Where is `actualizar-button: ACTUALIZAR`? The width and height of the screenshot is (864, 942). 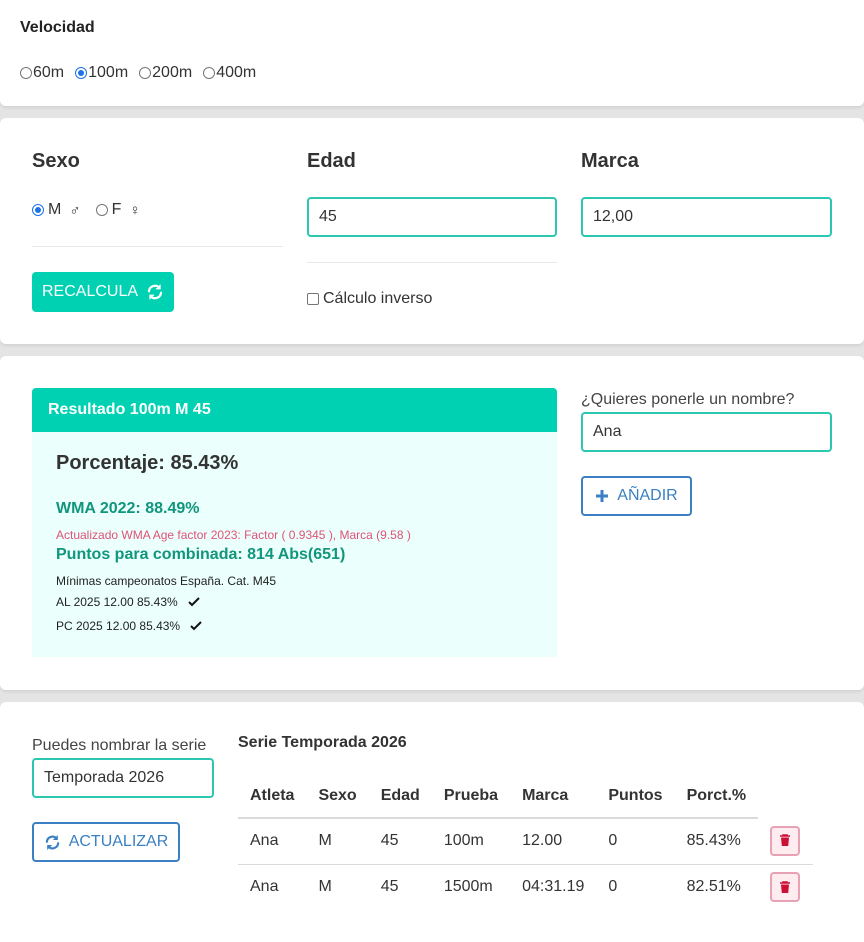
actualizar-button: ACTUALIZAR is located at coordinates (106, 842).